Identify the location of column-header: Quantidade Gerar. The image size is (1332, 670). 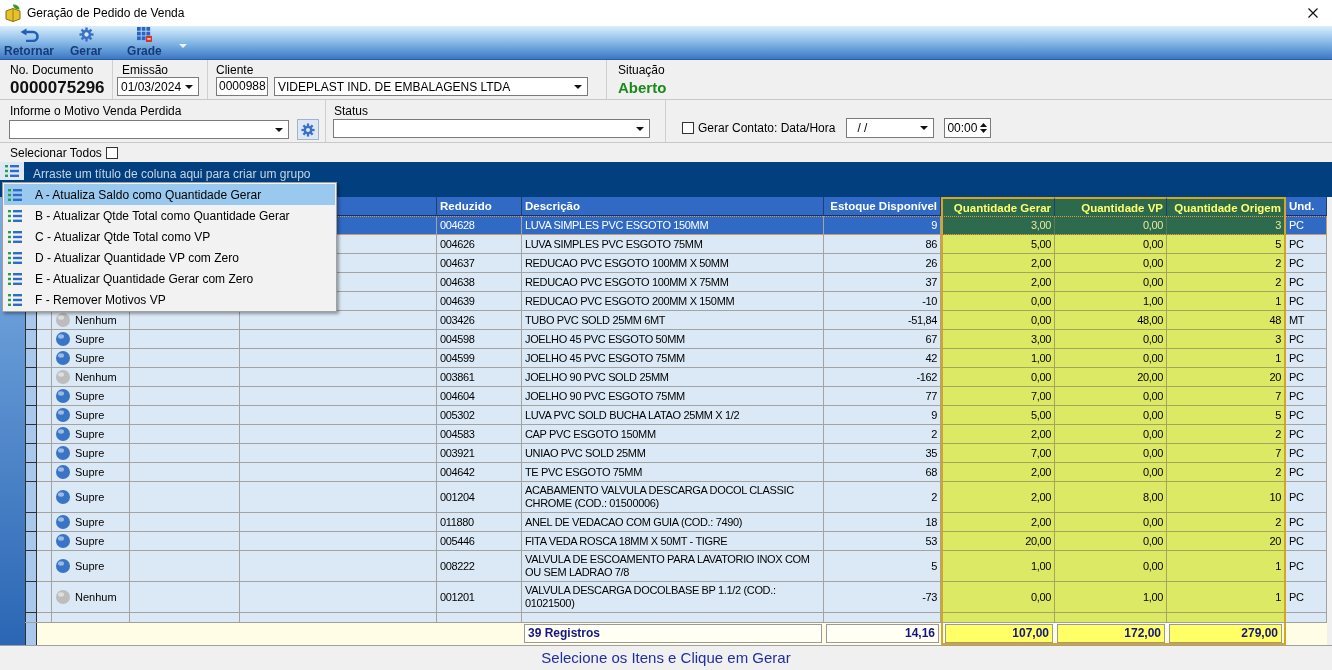
(998, 207).